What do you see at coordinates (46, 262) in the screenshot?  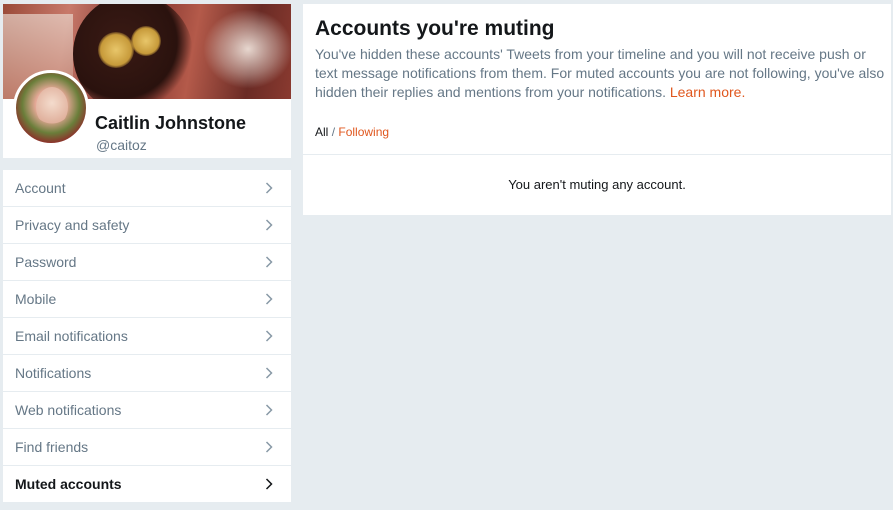 I see `nav-item-label: Password` at bounding box center [46, 262].